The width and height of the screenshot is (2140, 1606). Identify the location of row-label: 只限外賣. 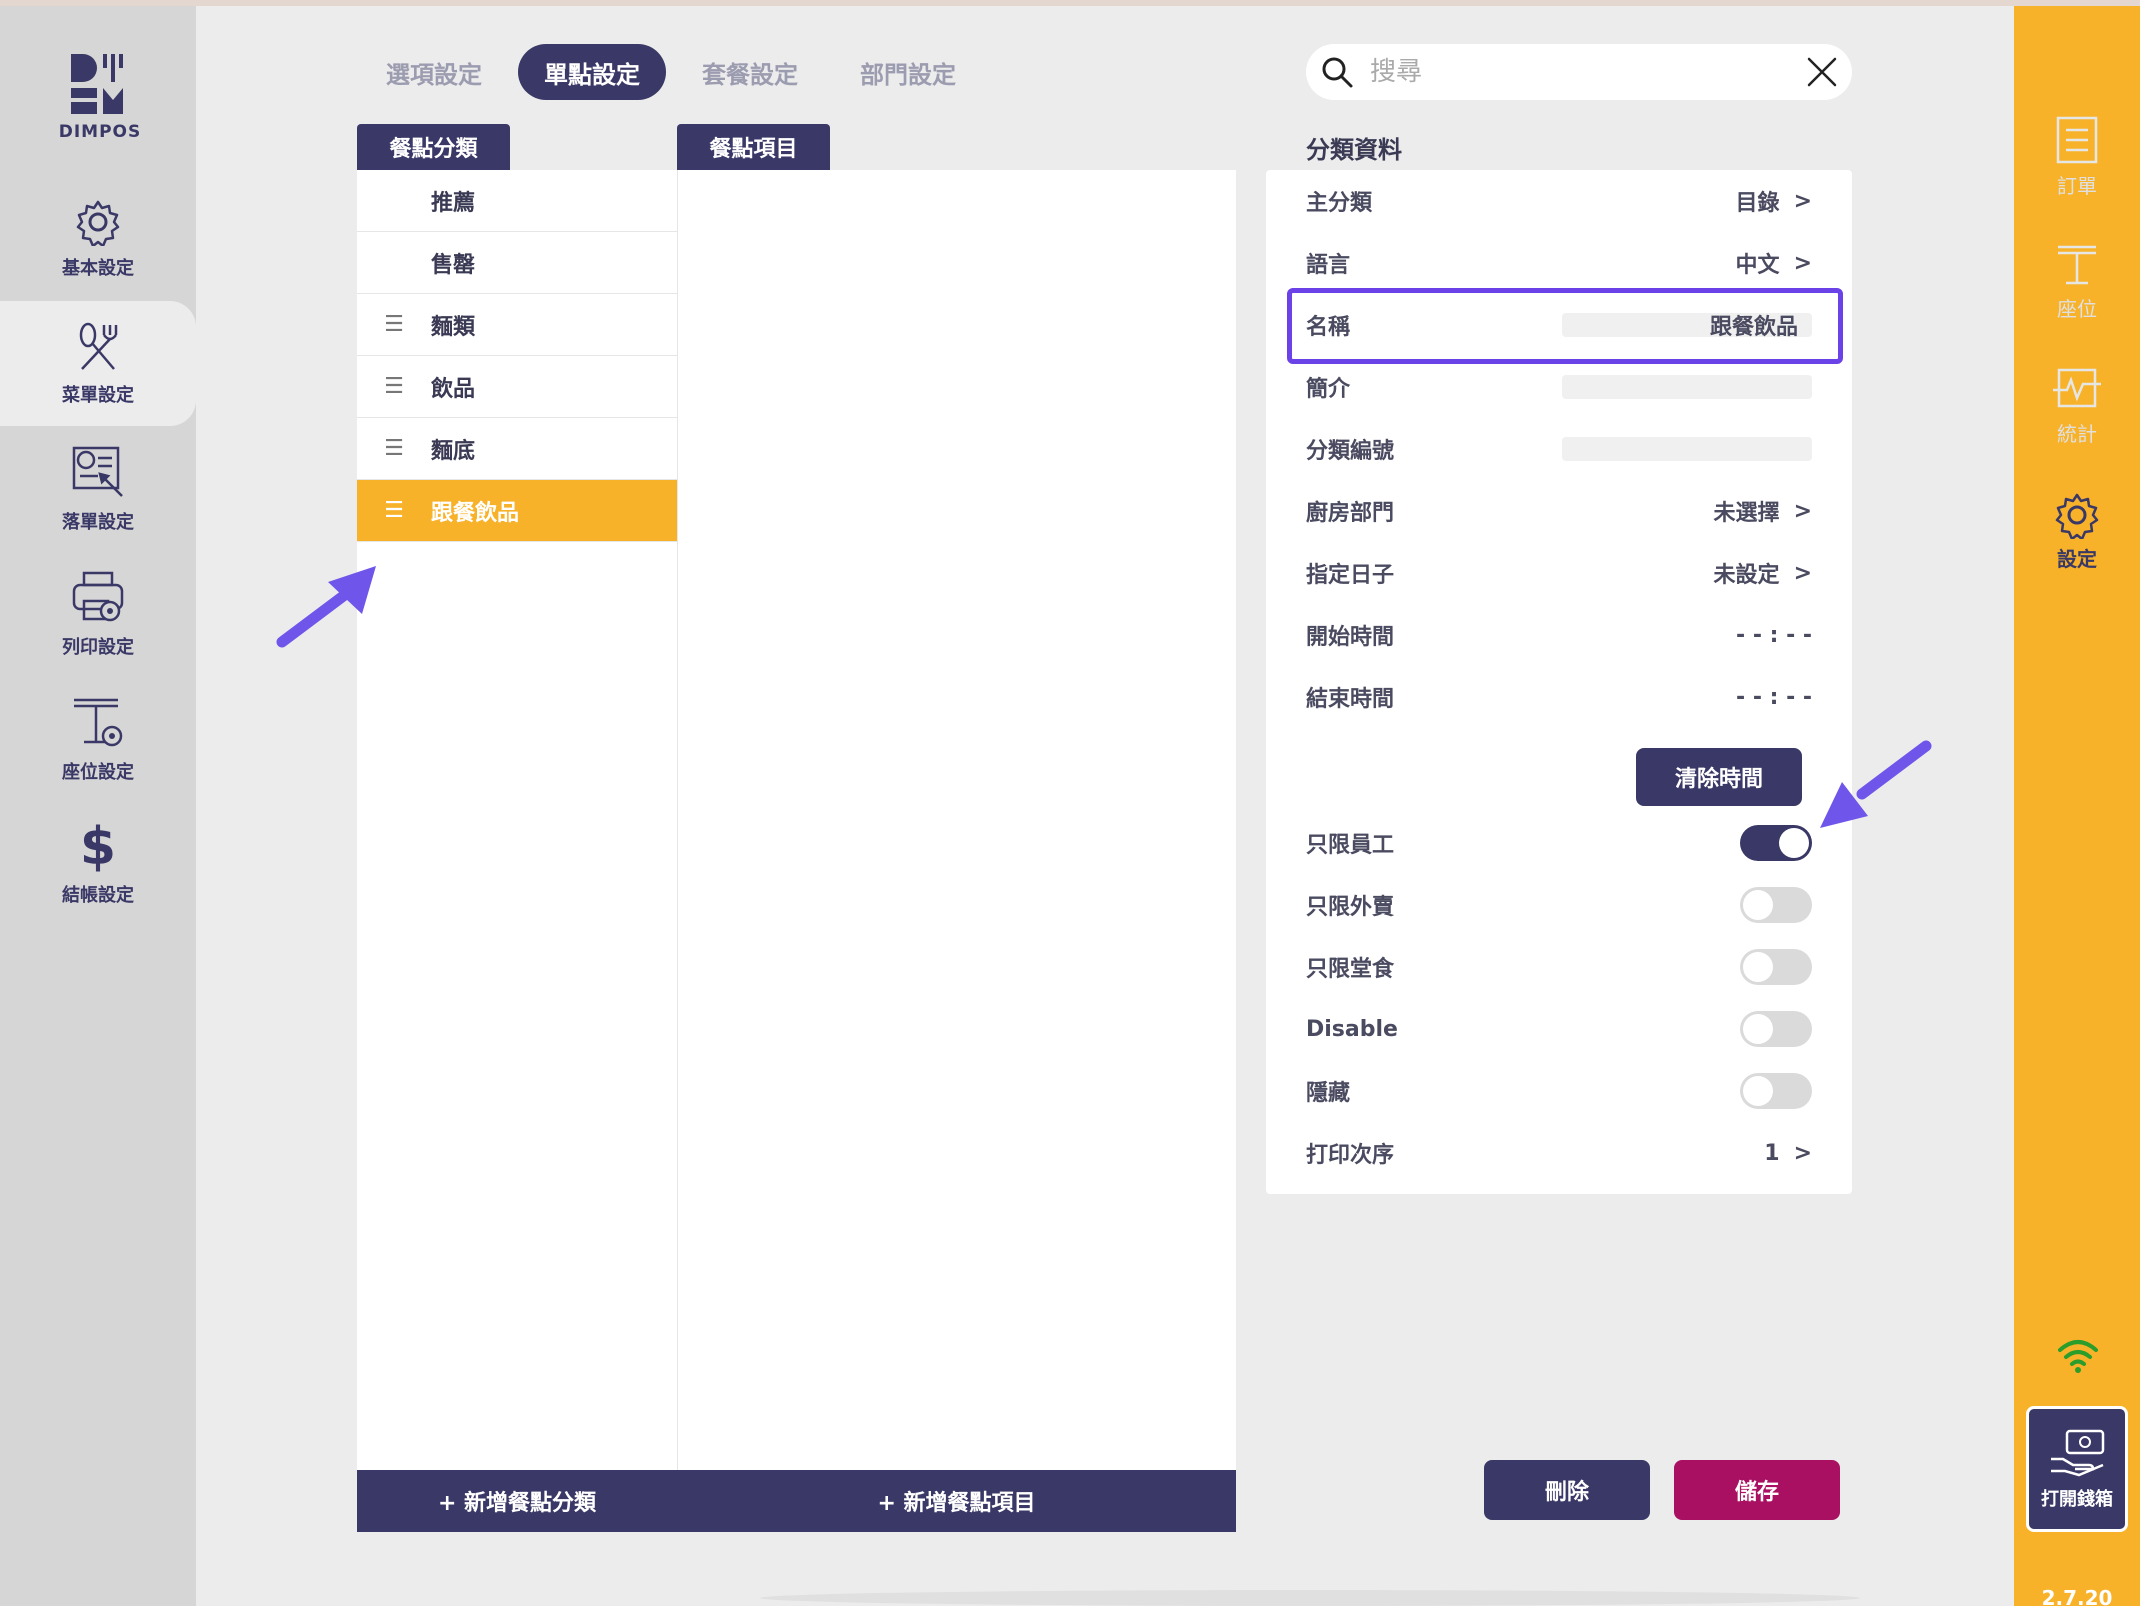
(1350, 907).